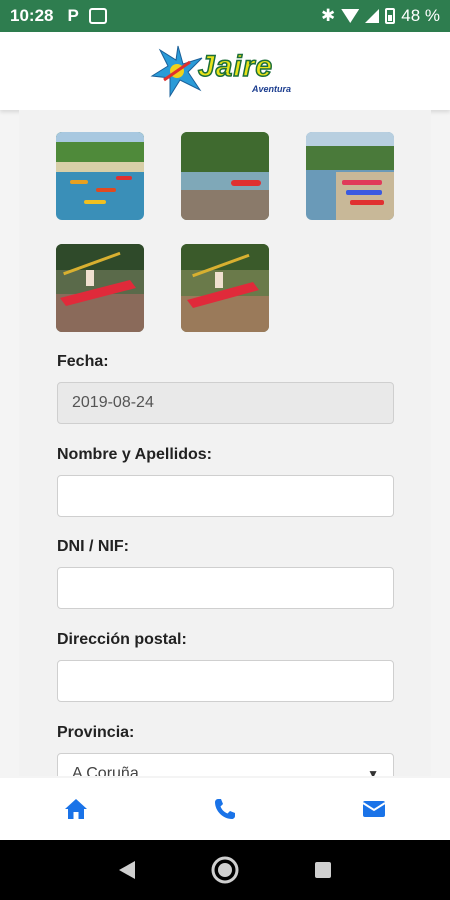 This screenshot has height=900, width=450. What do you see at coordinates (420, 15) in the screenshot?
I see `battery-percent: 48 %` at bounding box center [420, 15].